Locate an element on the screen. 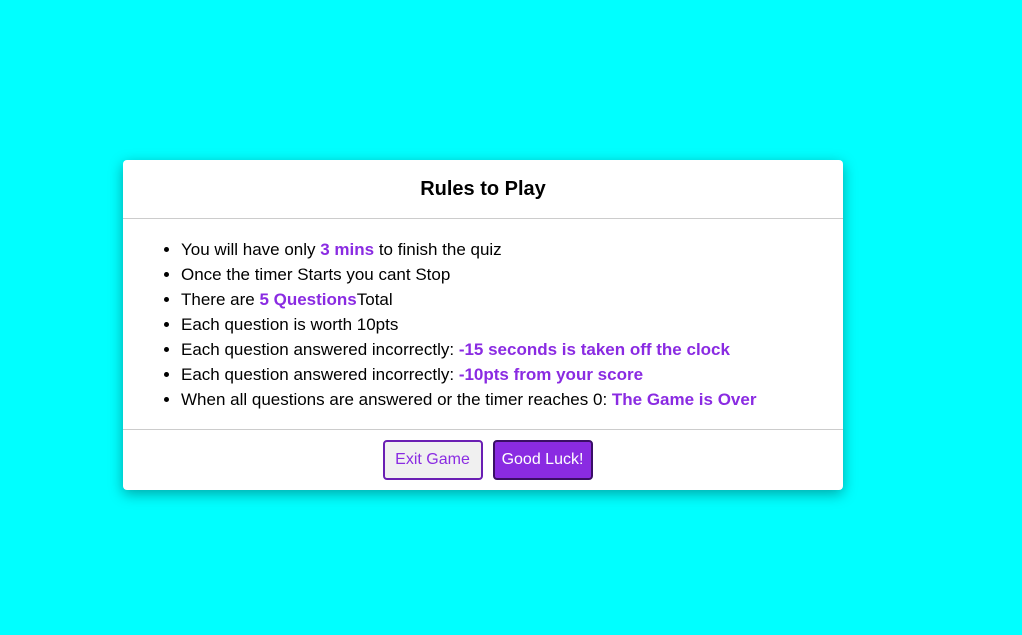  rule-item: Once the timer Starts you cant Stop is located at coordinates (512, 274).